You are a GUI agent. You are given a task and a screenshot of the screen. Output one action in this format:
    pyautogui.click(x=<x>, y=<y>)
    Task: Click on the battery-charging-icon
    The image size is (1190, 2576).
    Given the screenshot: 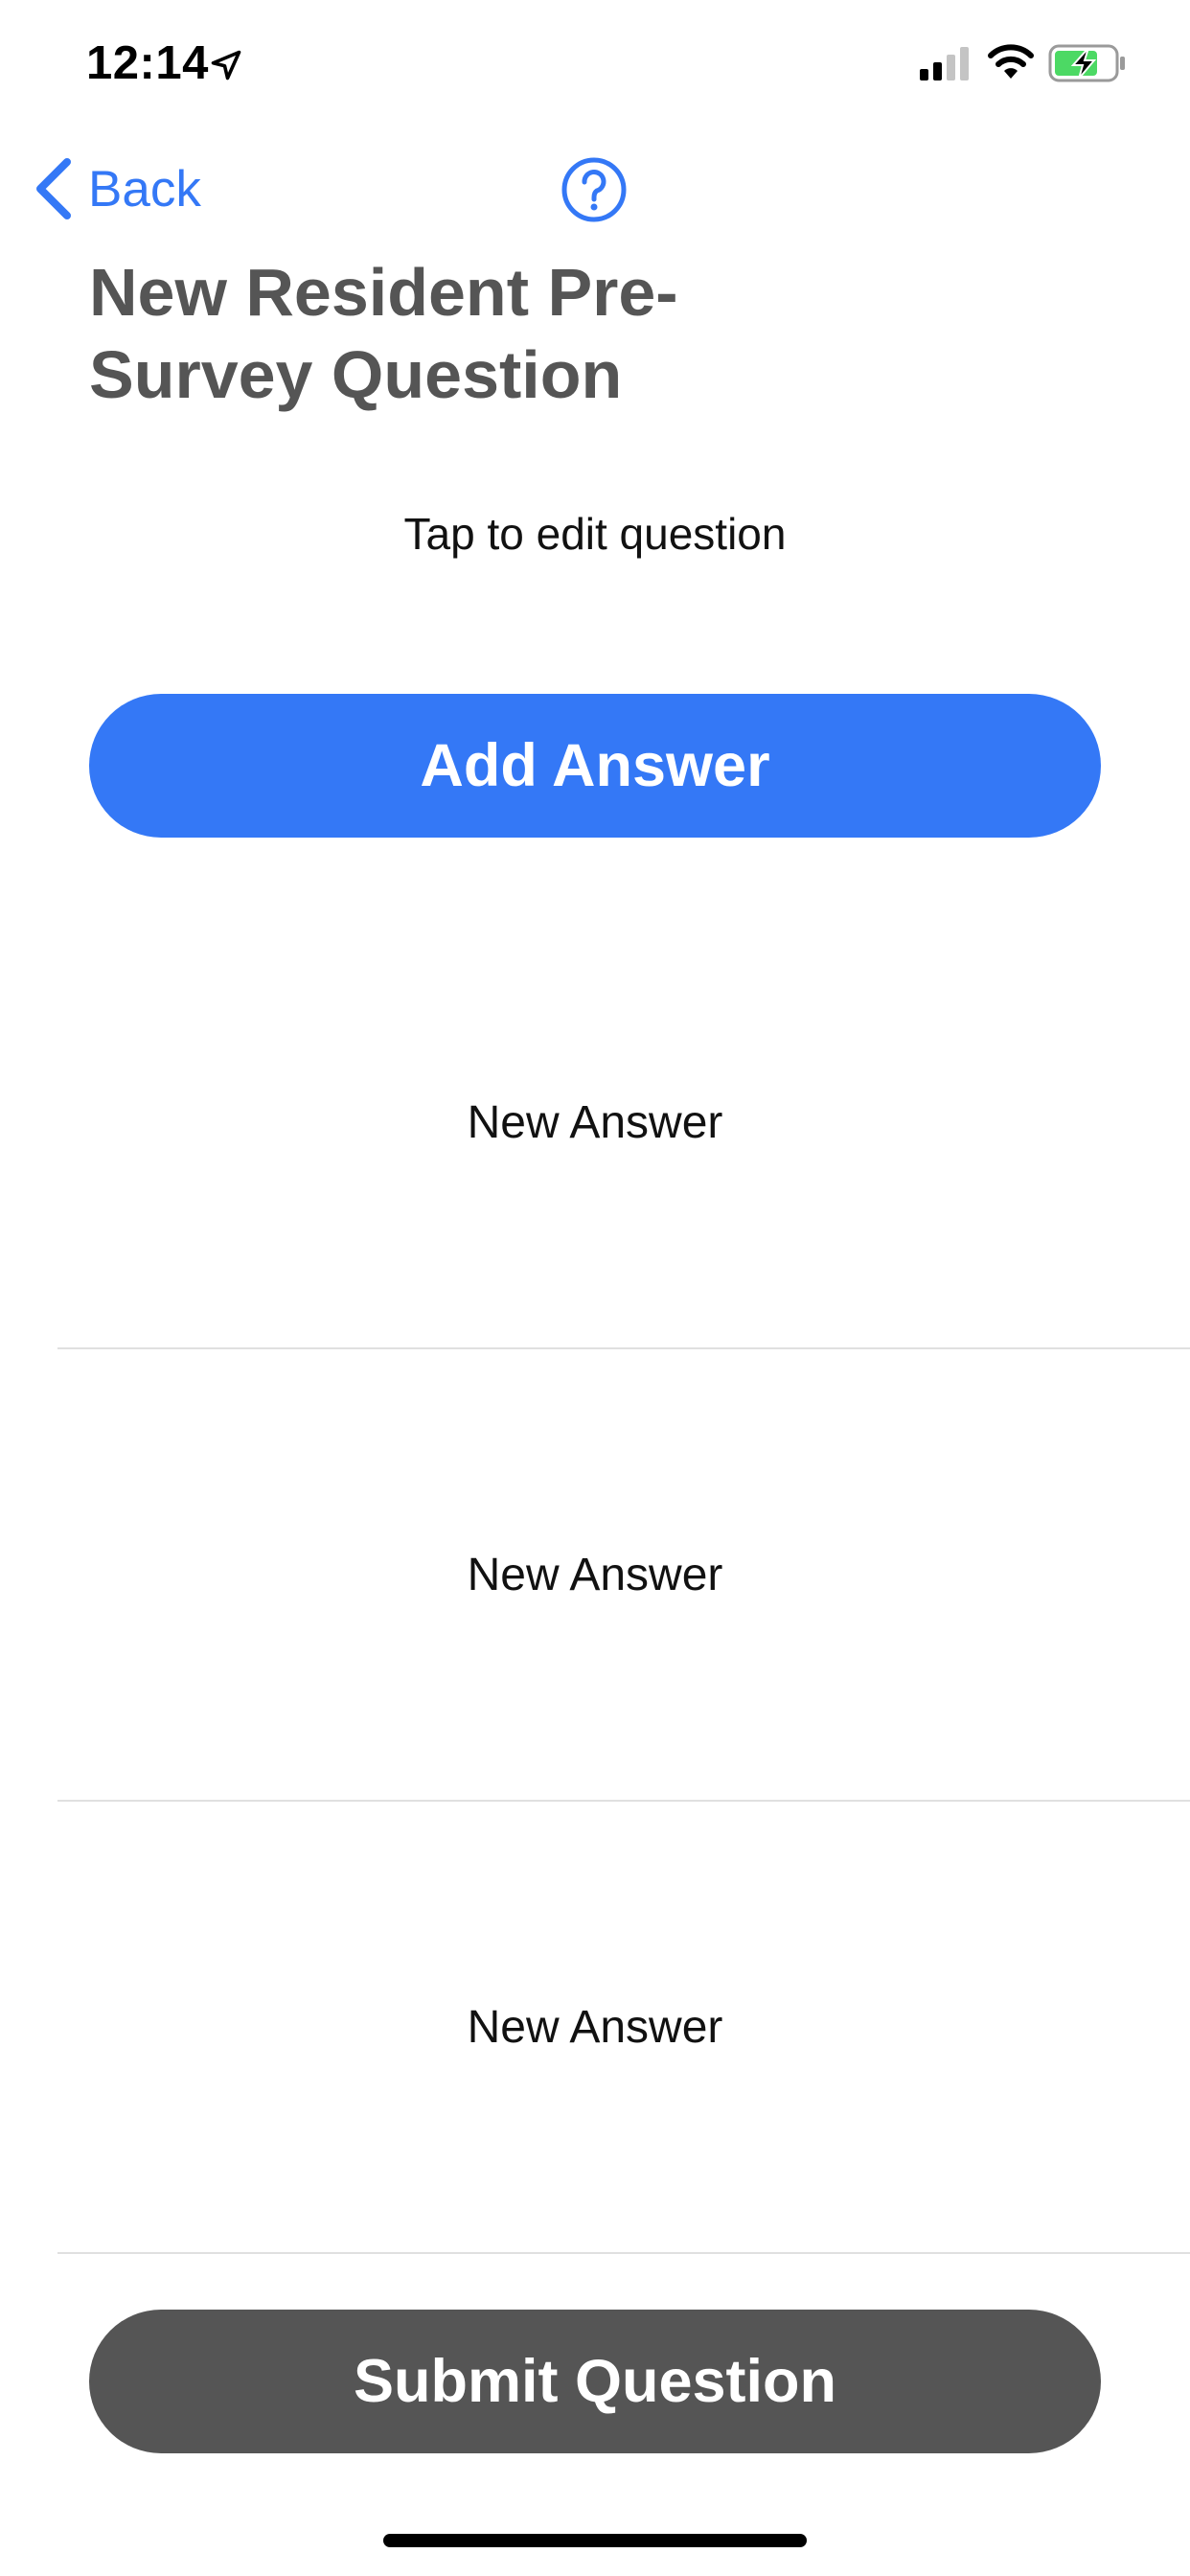 What is the action you would take?
    pyautogui.click(x=1087, y=63)
    